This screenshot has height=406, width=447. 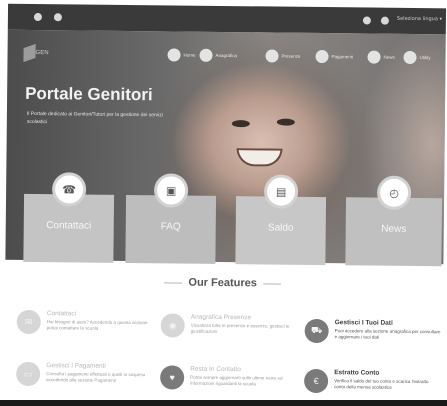 I want to click on hero-title: Portale Genitori, so click(x=89, y=94).